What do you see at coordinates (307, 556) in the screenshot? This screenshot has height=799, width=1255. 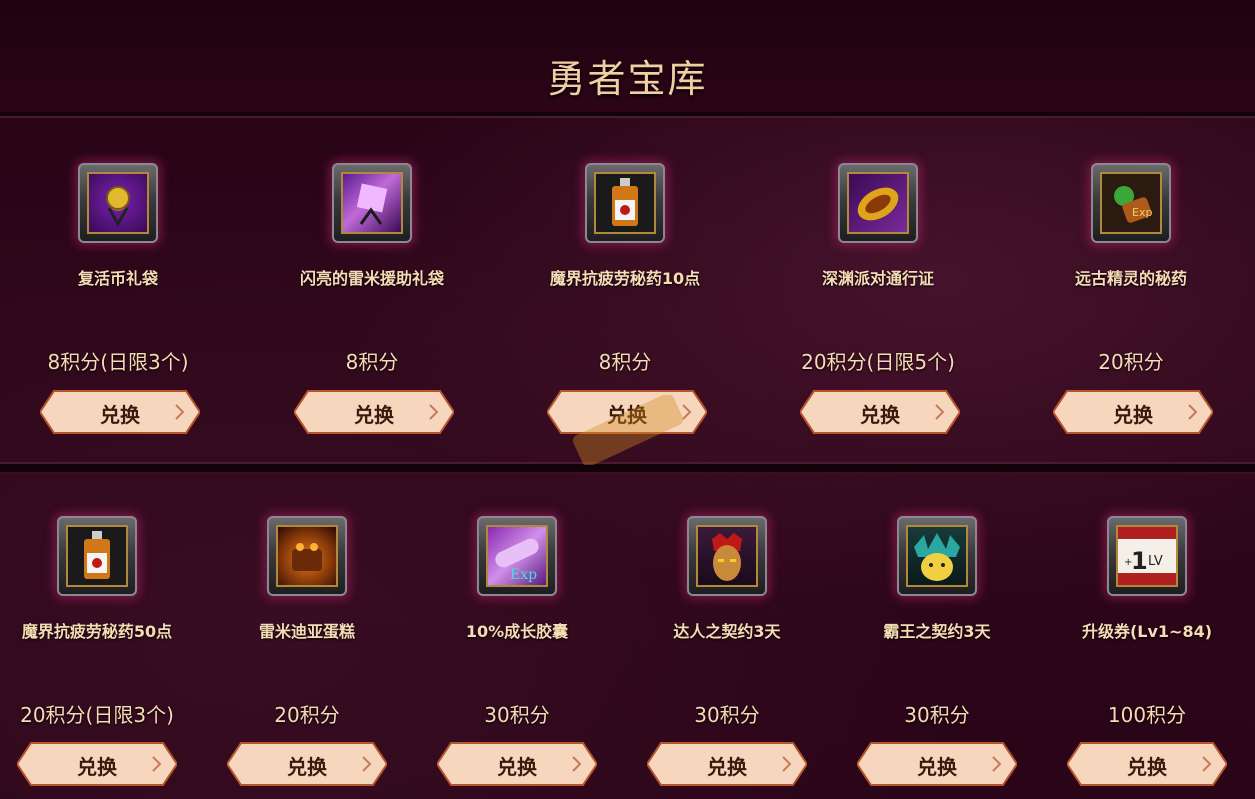 I see `remydia-cake-icon` at bounding box center [307, 556].